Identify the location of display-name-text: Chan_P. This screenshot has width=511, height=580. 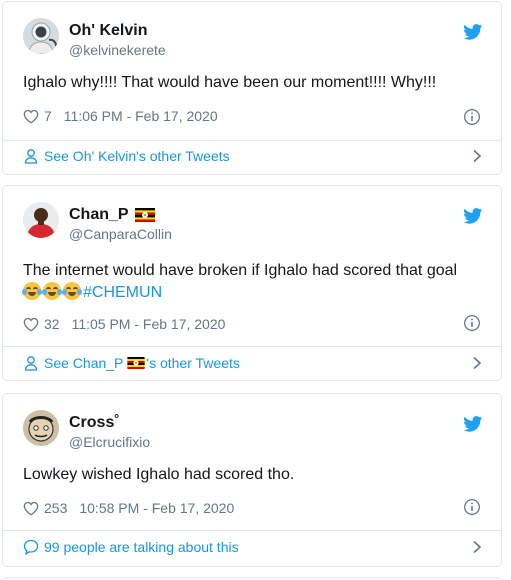
(99, 214).